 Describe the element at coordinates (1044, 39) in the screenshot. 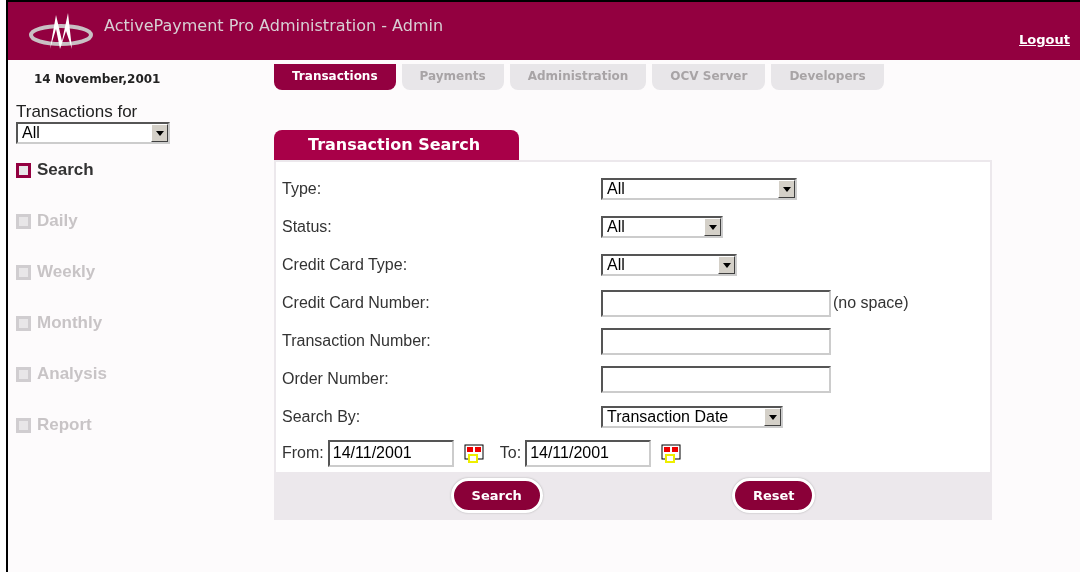

I see `logout-link: Logout` at that location.